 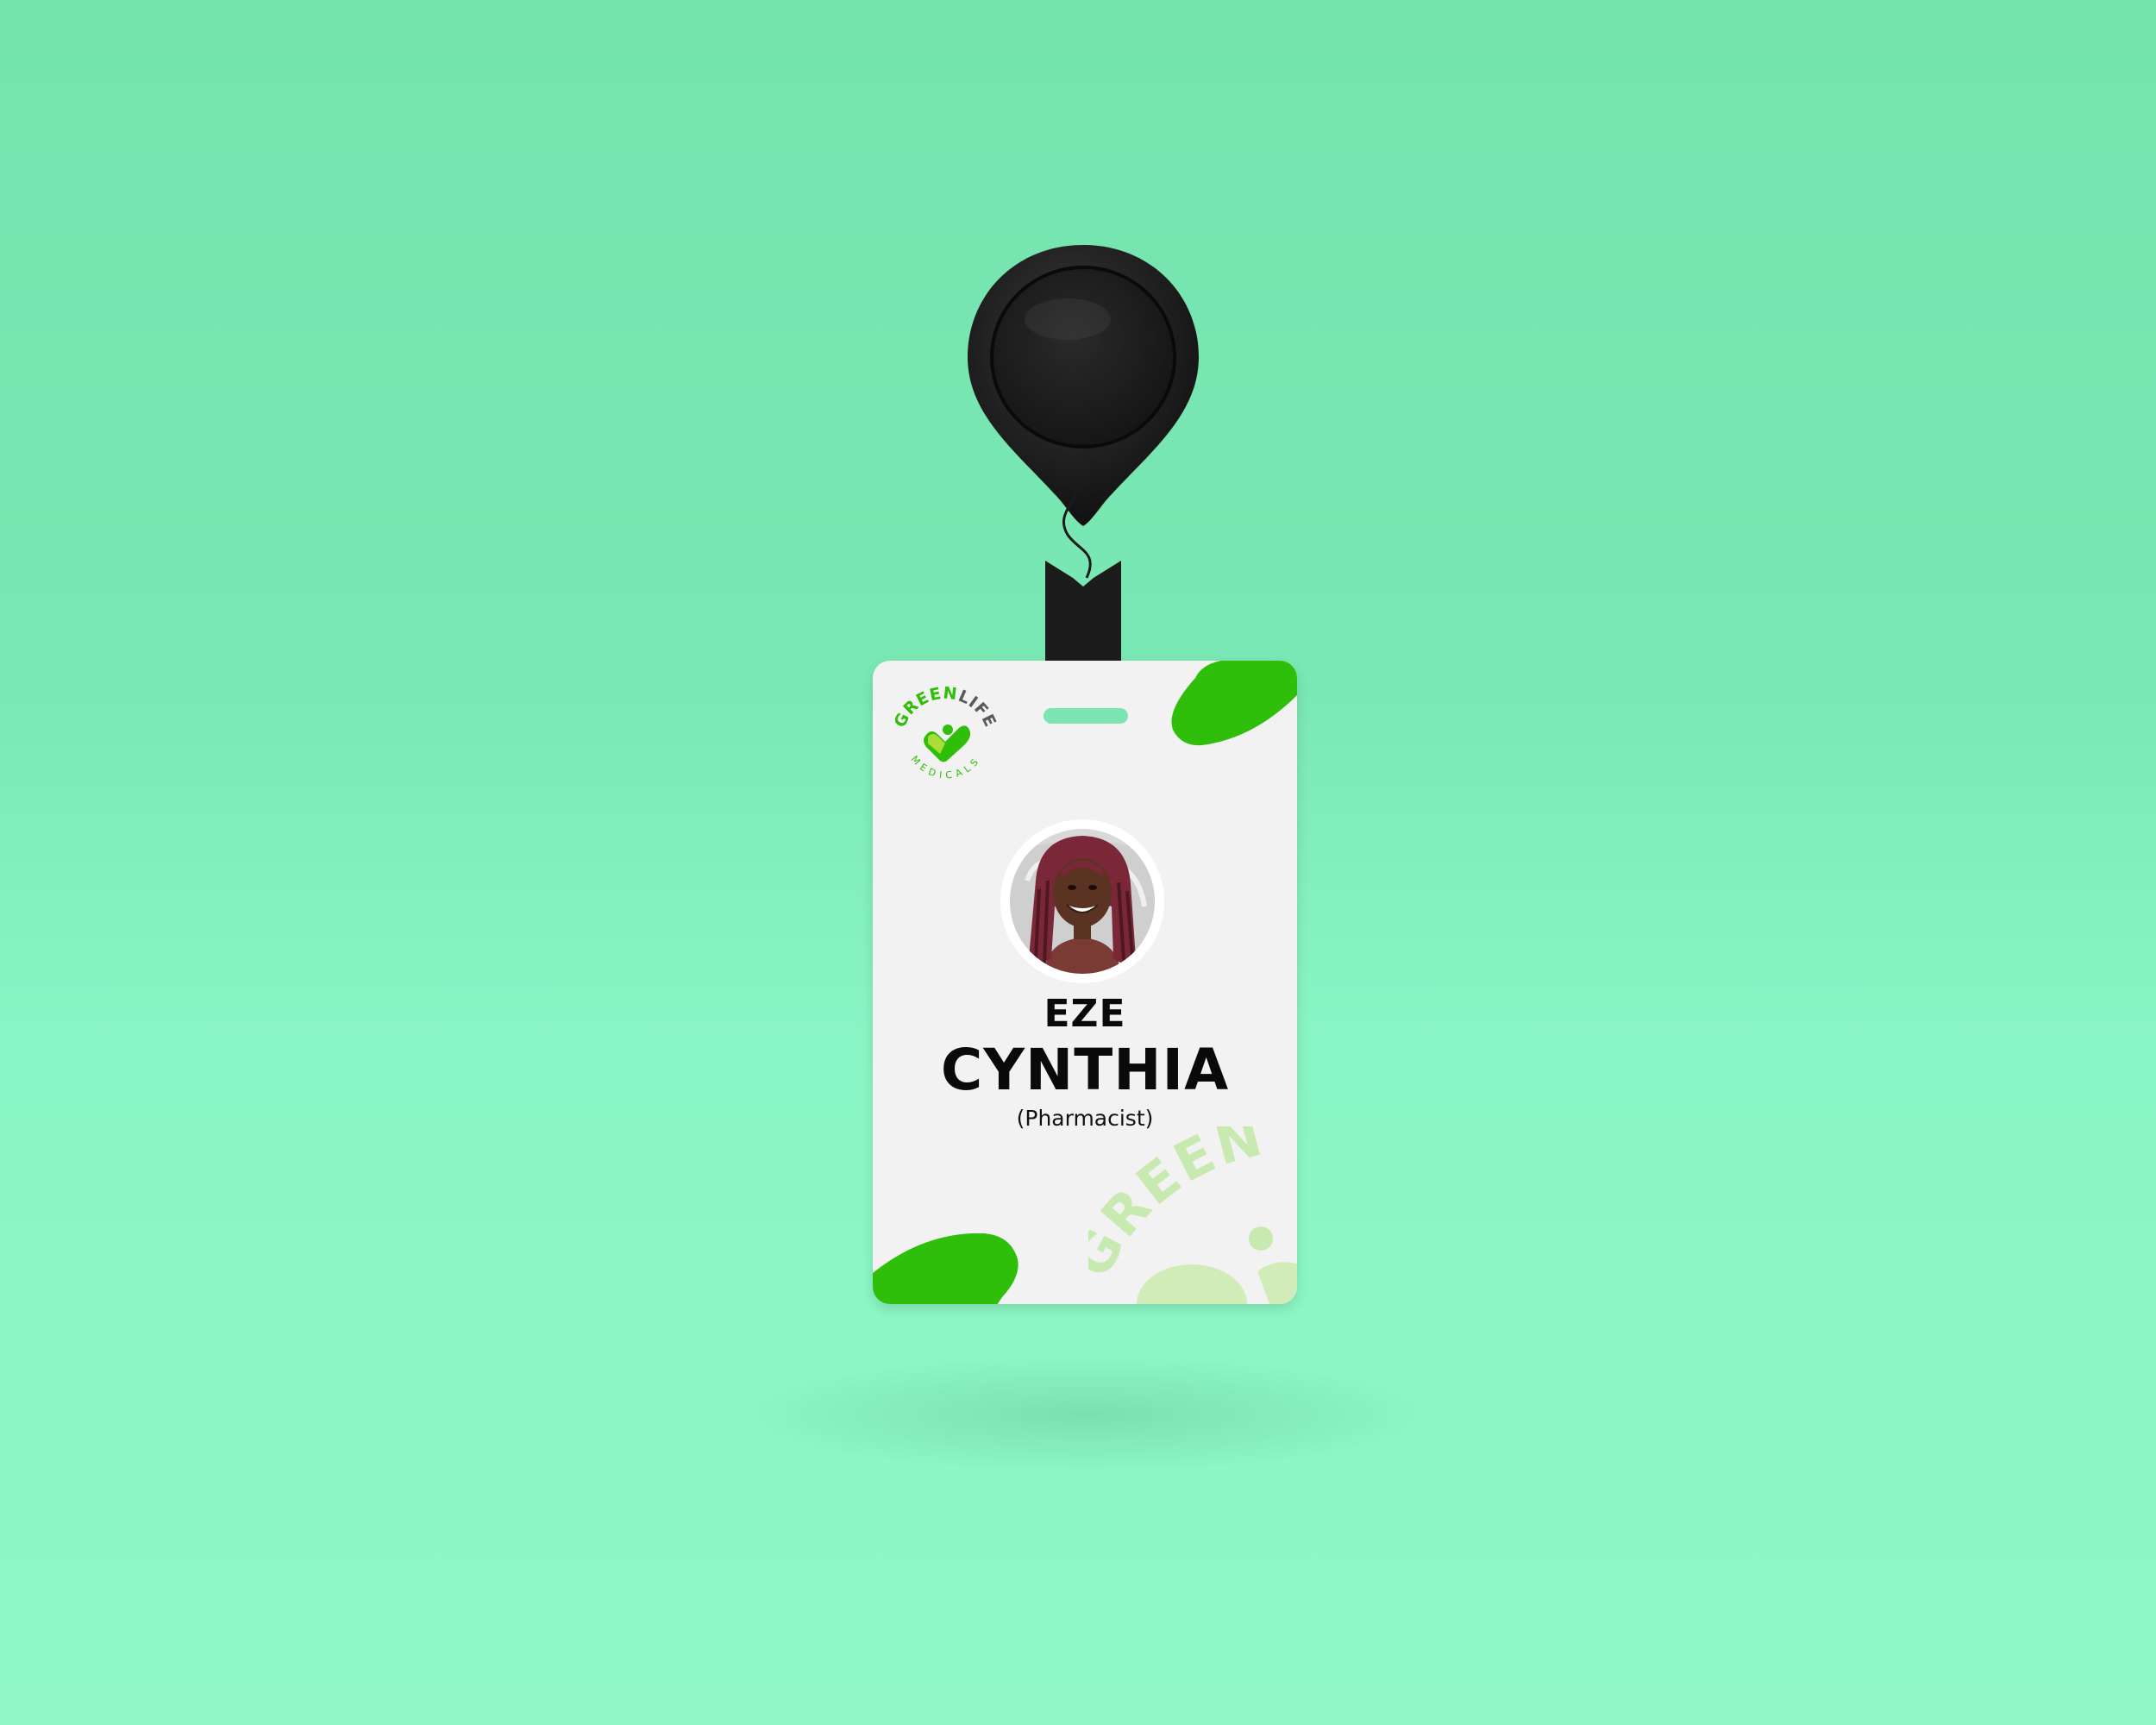 What do you see at coordinates (947, 743) in the screenshot?
I see `heart-check-icon` at bounding box center [947, 743].